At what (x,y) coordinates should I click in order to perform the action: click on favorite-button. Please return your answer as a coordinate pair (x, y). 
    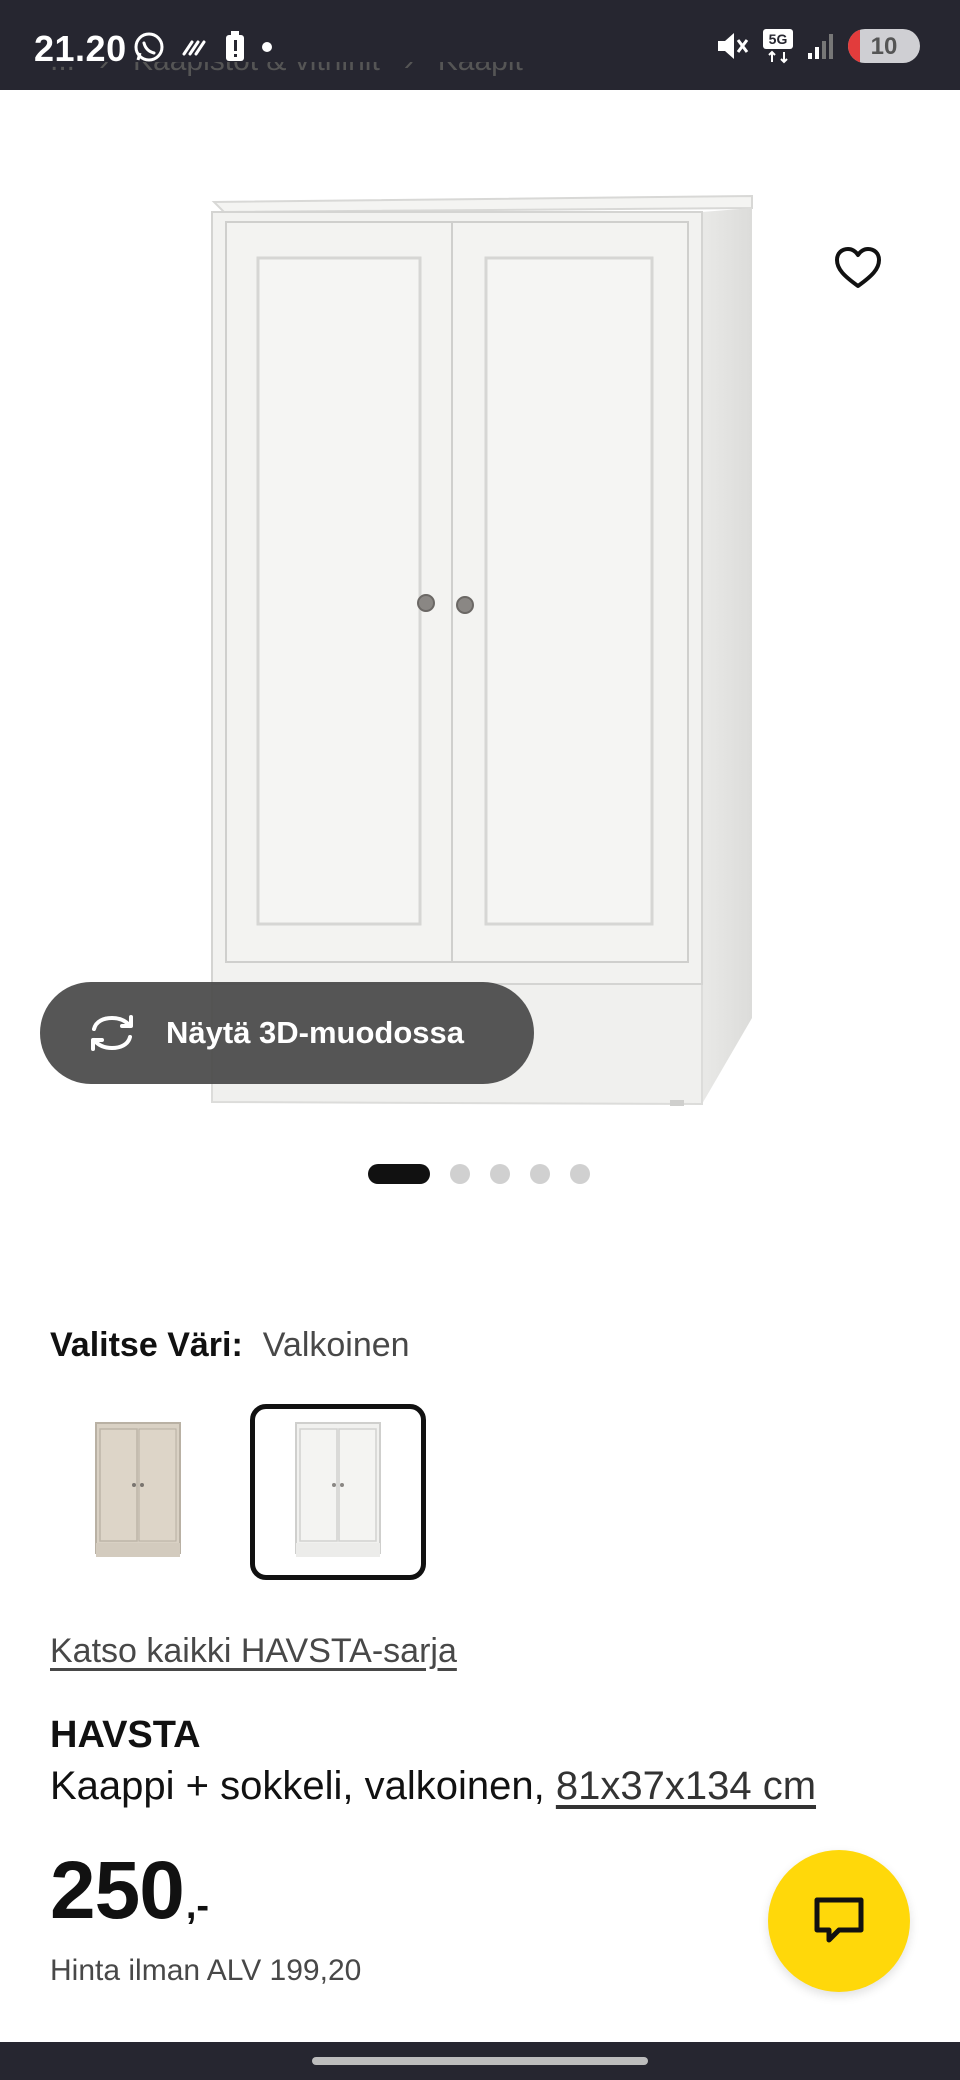
    Looking at the image, I should click on (858, 268).